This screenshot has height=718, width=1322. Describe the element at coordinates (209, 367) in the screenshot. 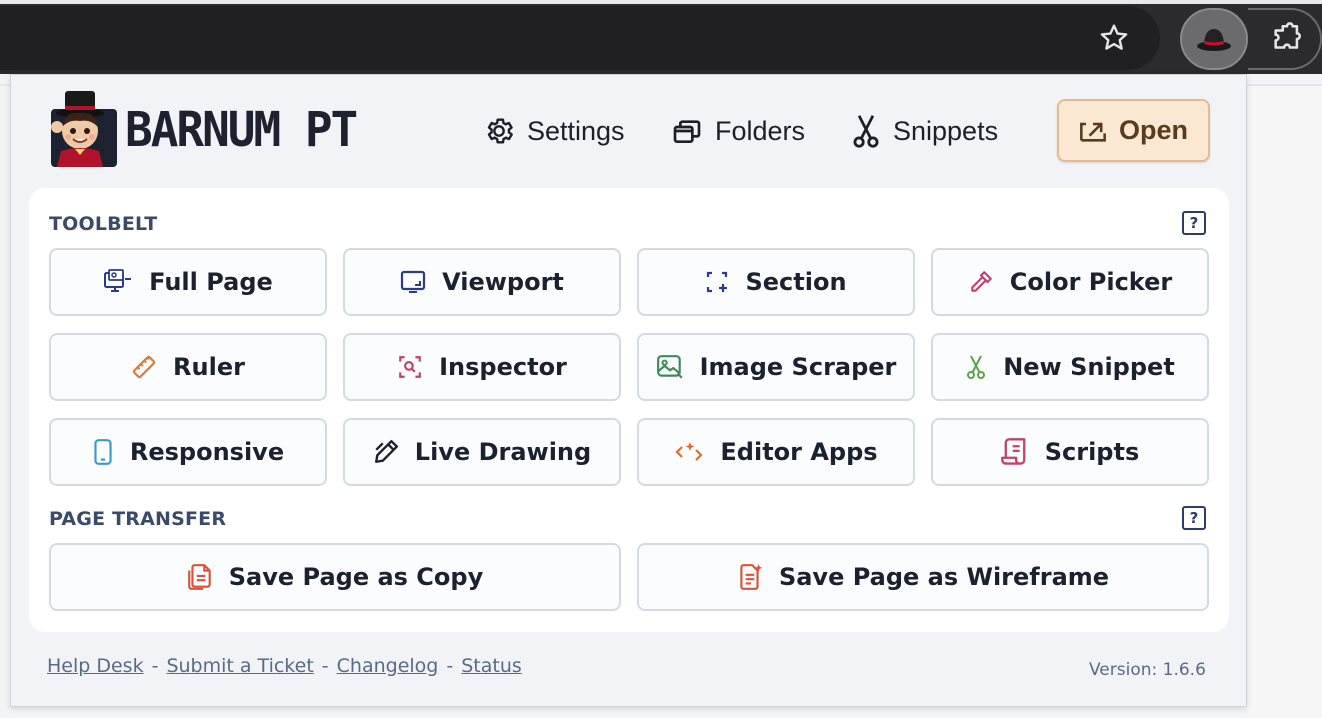

I see `tool-label: Ruler` at that location.